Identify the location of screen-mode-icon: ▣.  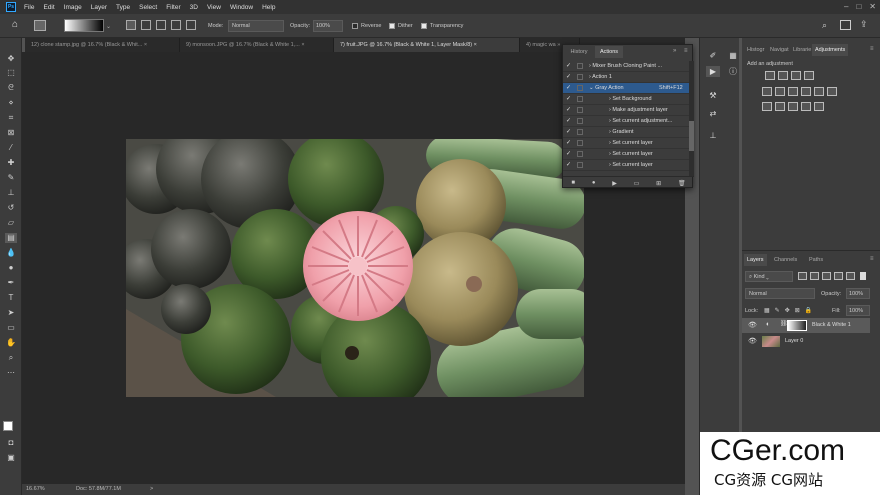
(11, 458).